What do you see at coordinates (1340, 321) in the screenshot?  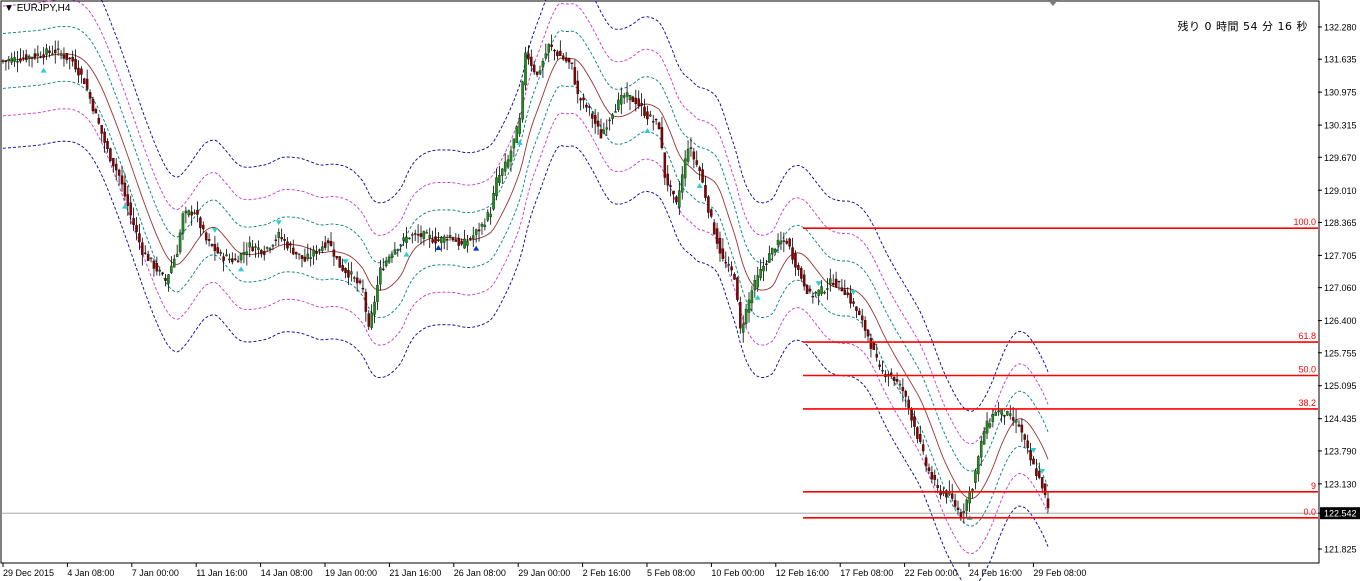 I see `y-tick-label: 126.400` at bounding box center [1340, 321].